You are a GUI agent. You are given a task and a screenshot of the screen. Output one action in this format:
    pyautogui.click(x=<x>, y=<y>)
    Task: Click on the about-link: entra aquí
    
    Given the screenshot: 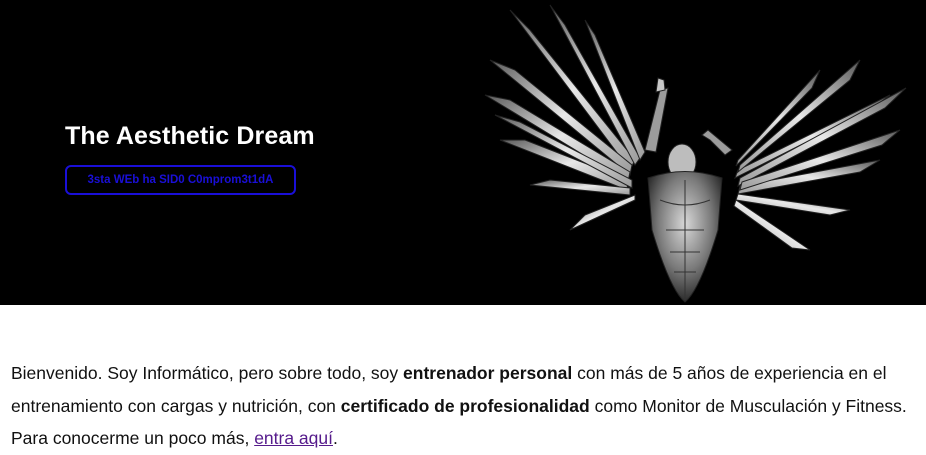 What is the action you would take?
    pyautogui.click(x=293, y=438)
    